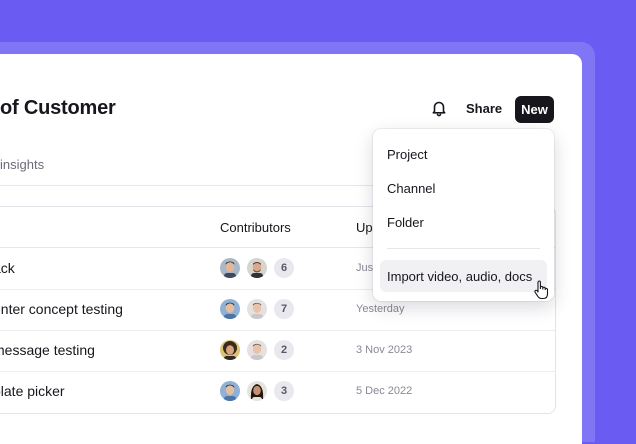  I want to click on menu-item-folder: Folder, so click(405, 222).